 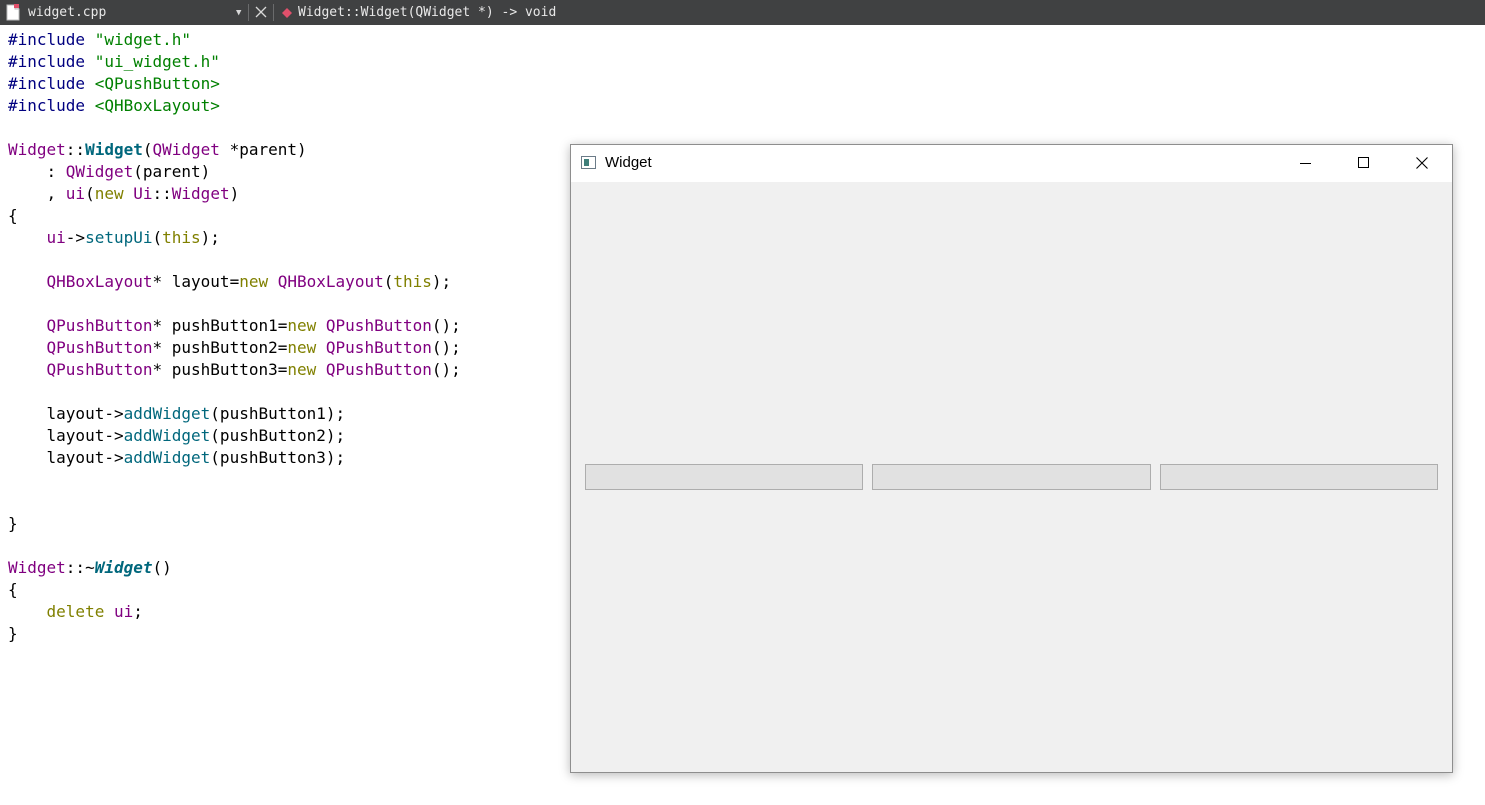 I want to click on code-token: * pushButton3=, so click(x=220, y=369).